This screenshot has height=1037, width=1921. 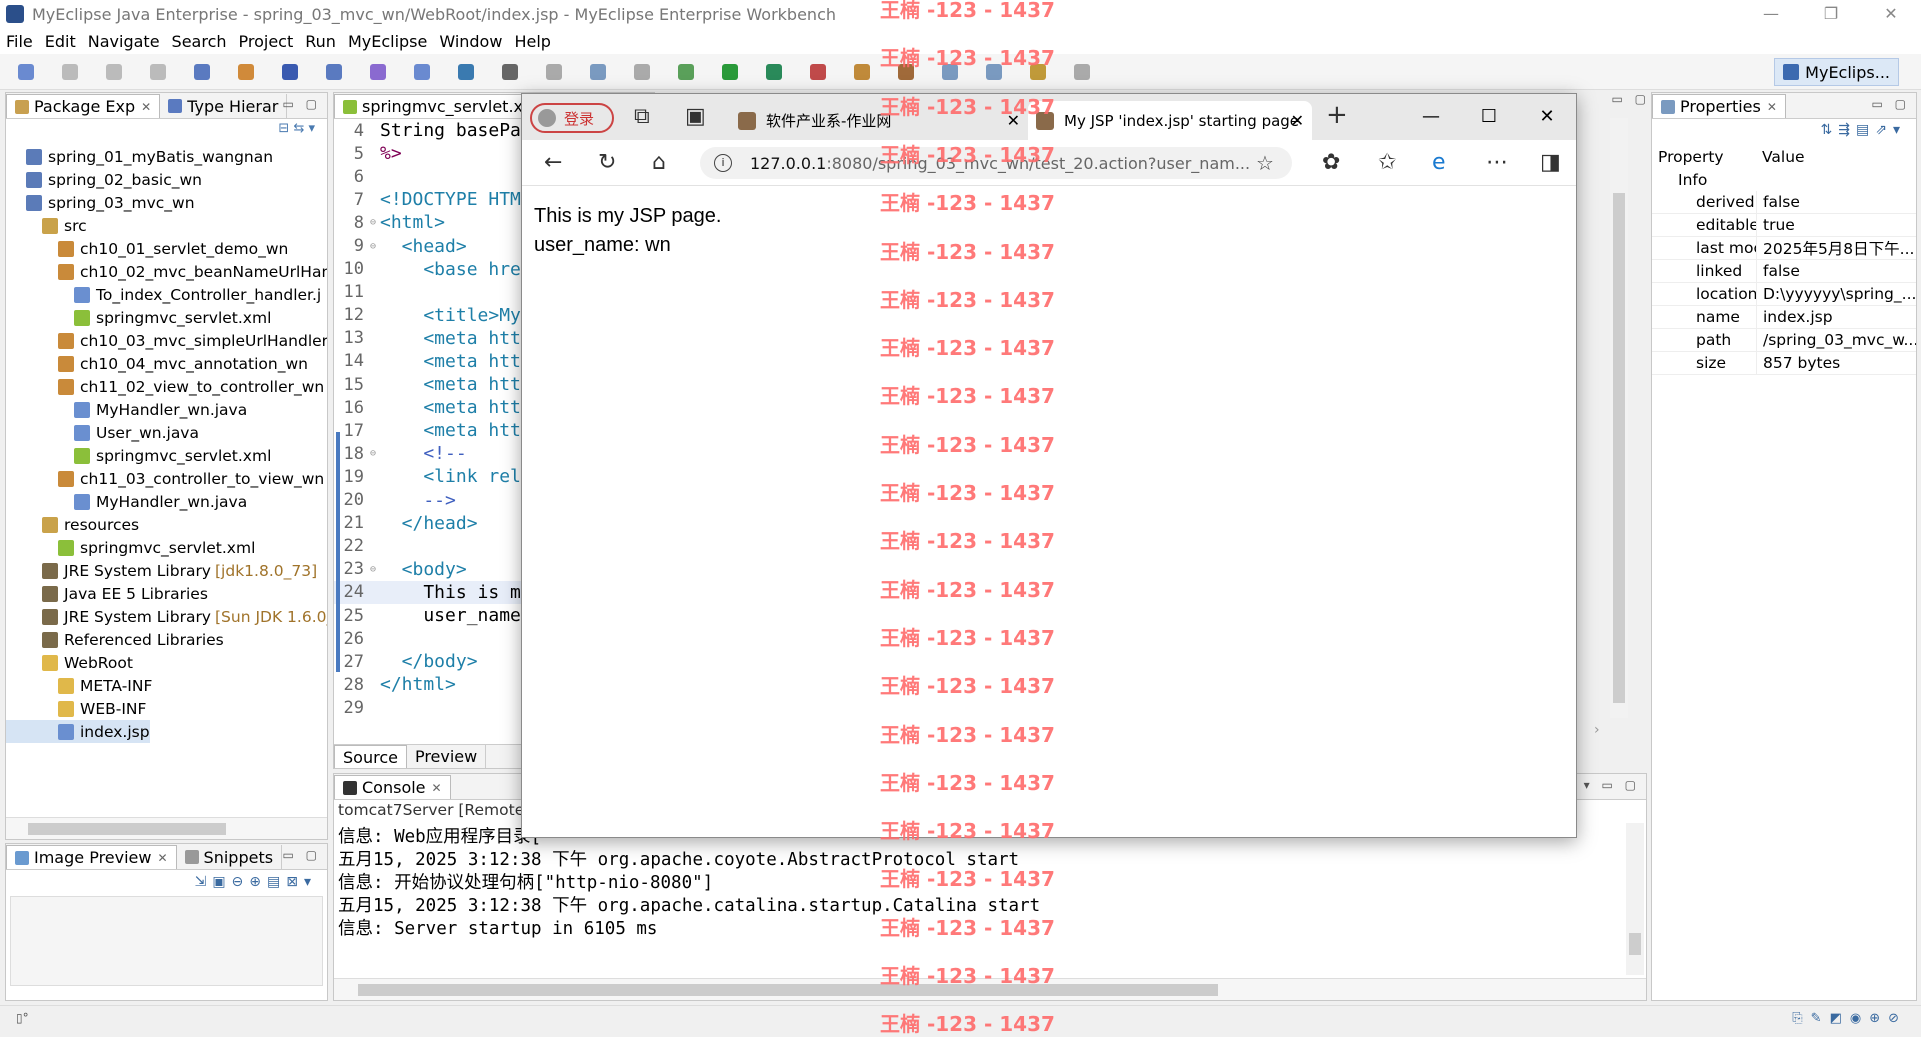 I want to click on tree-item: META-INF, so click(x=166, y=685).